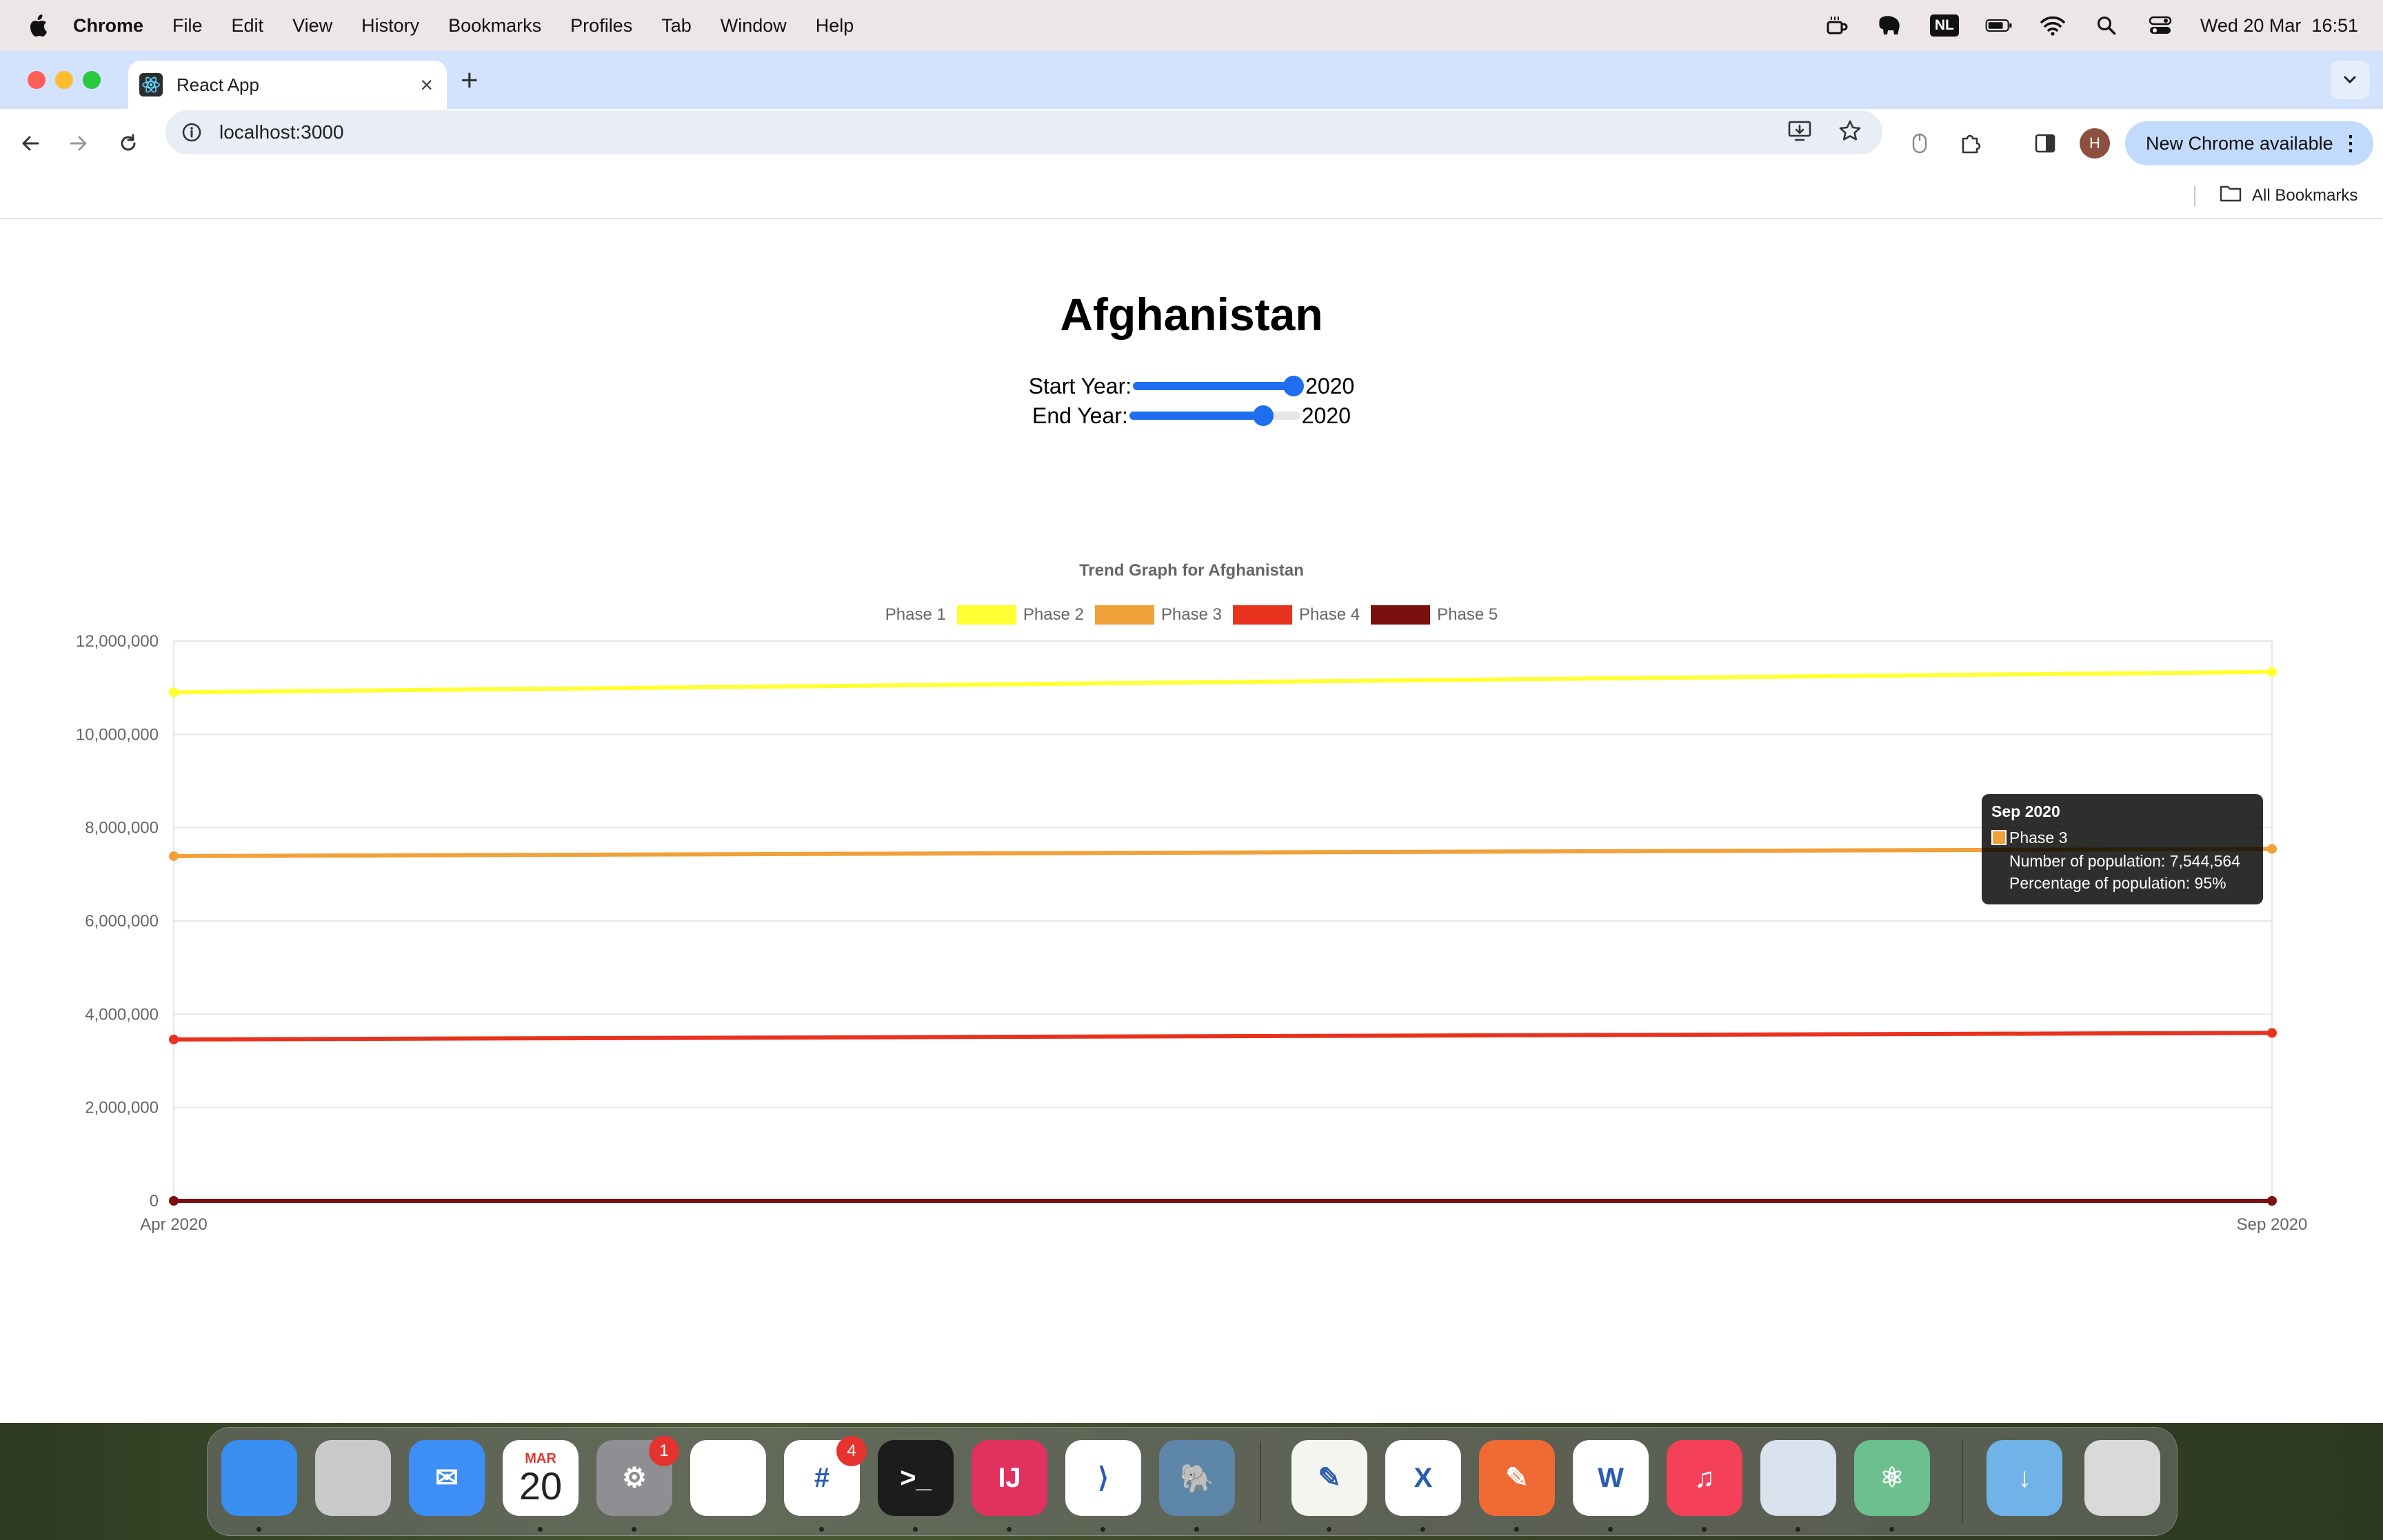 This screenshot has height=1540, width=2383. Describe the element at coordinates (2053, 26) in the screenshot. I see `wifi-icon` at that location.